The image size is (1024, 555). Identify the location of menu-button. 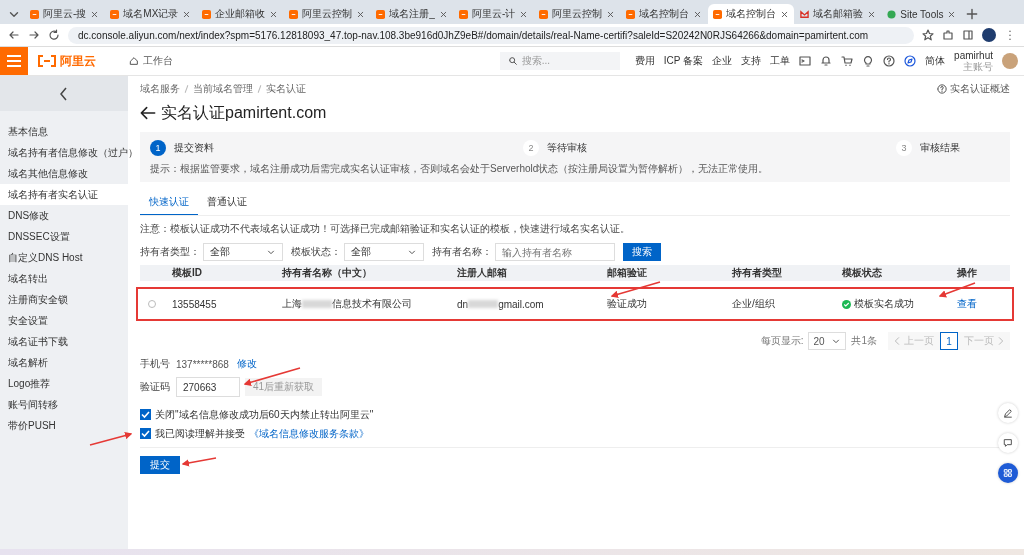
(14, 61).